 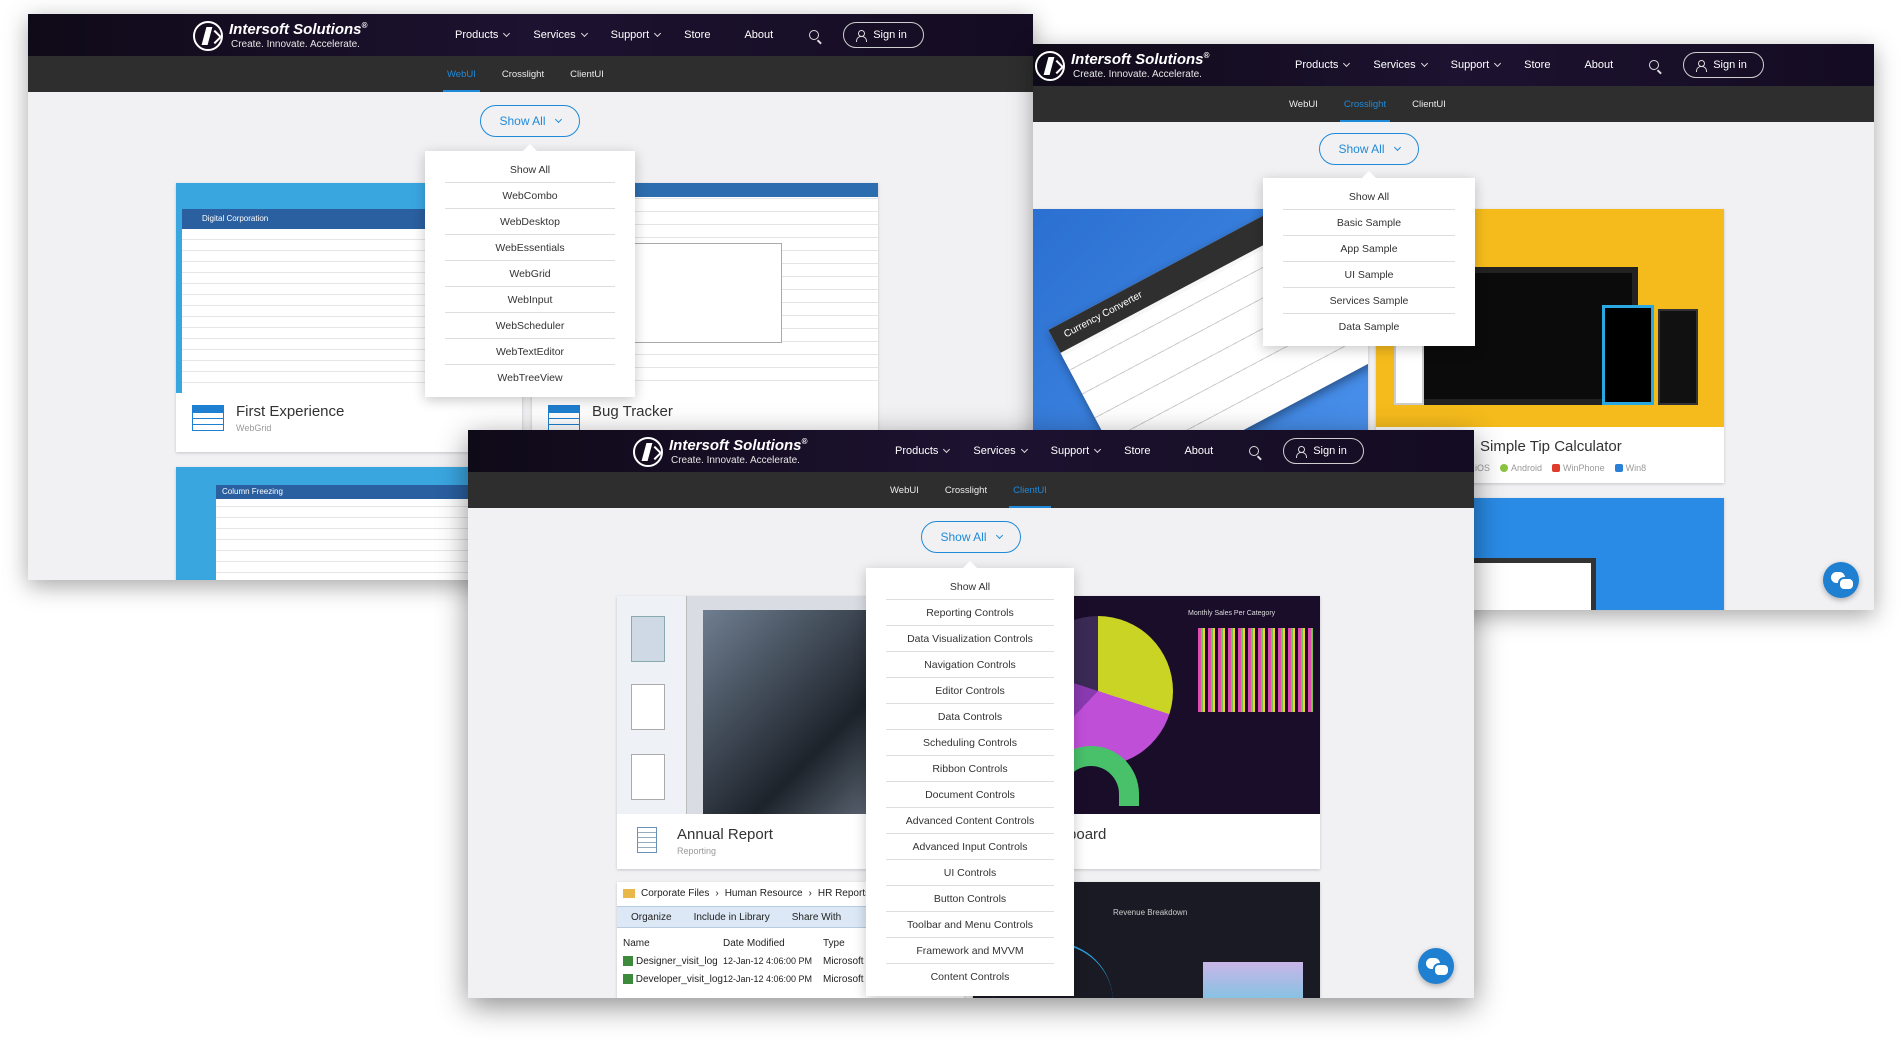 I want to click on dropdown-item: Reporting Controls, so click(x=970, y=613).